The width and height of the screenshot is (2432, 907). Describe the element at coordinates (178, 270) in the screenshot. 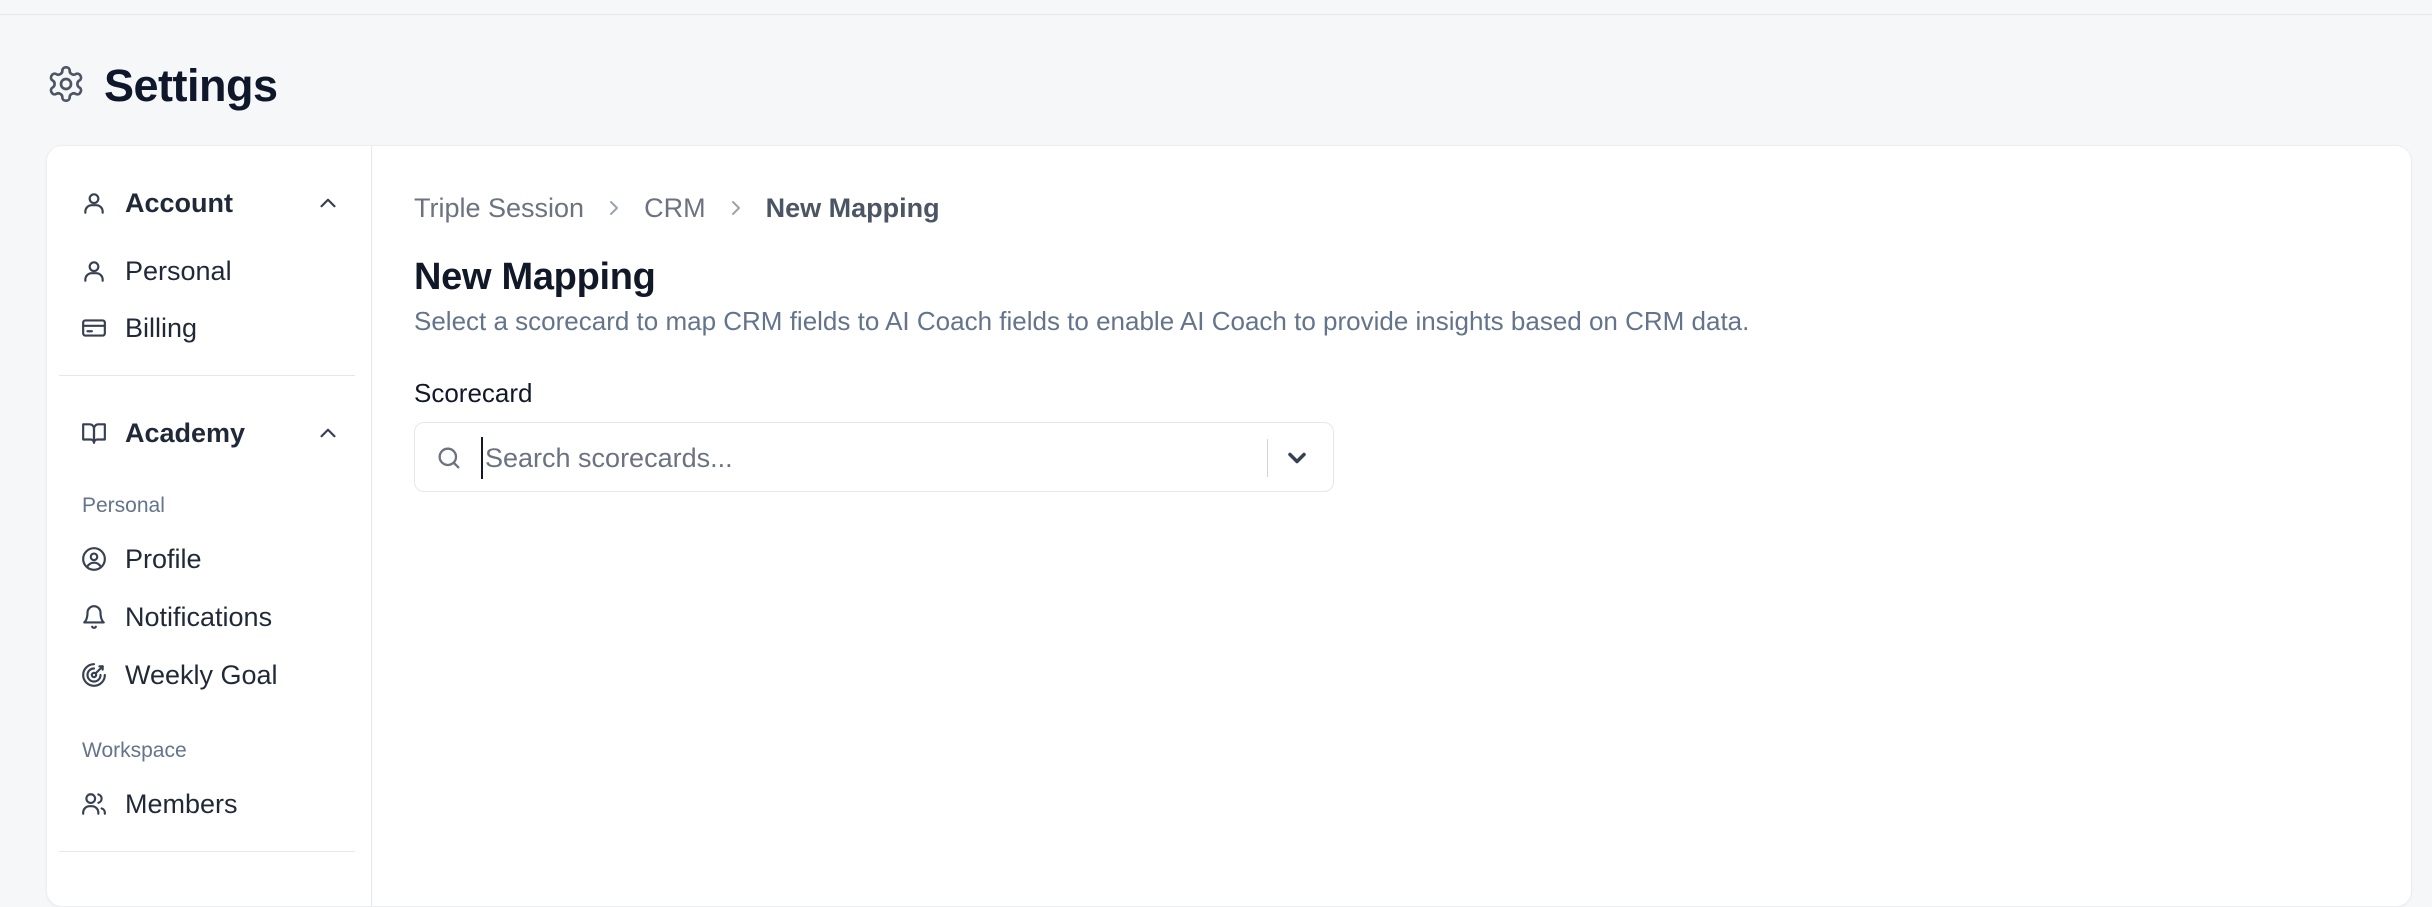

I see `sidebar-item-label: Personal` at that location.